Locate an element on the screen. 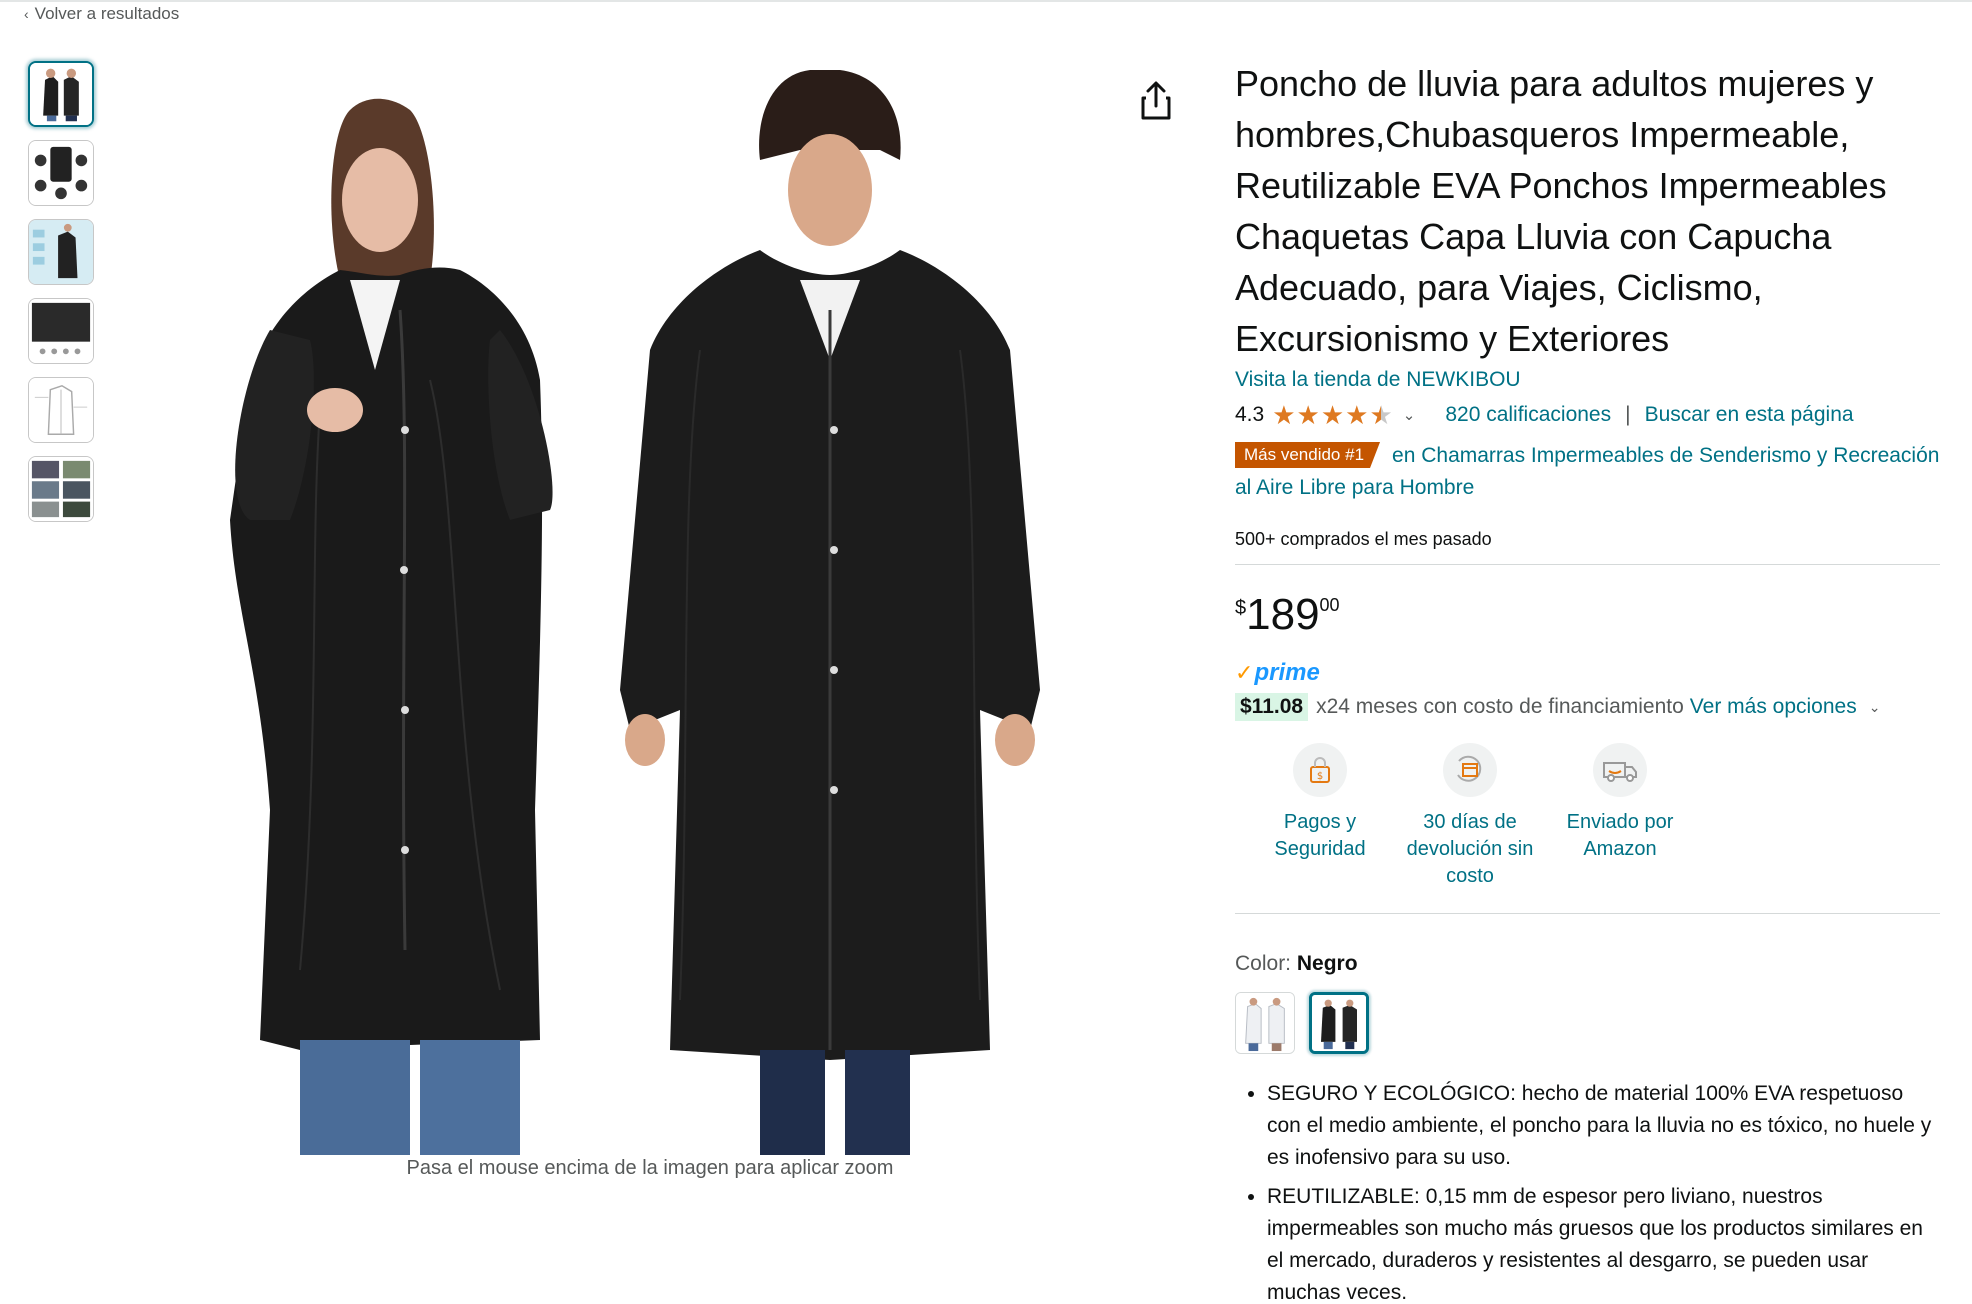  price-whole: 189 is located at coordinates (1283, 614).